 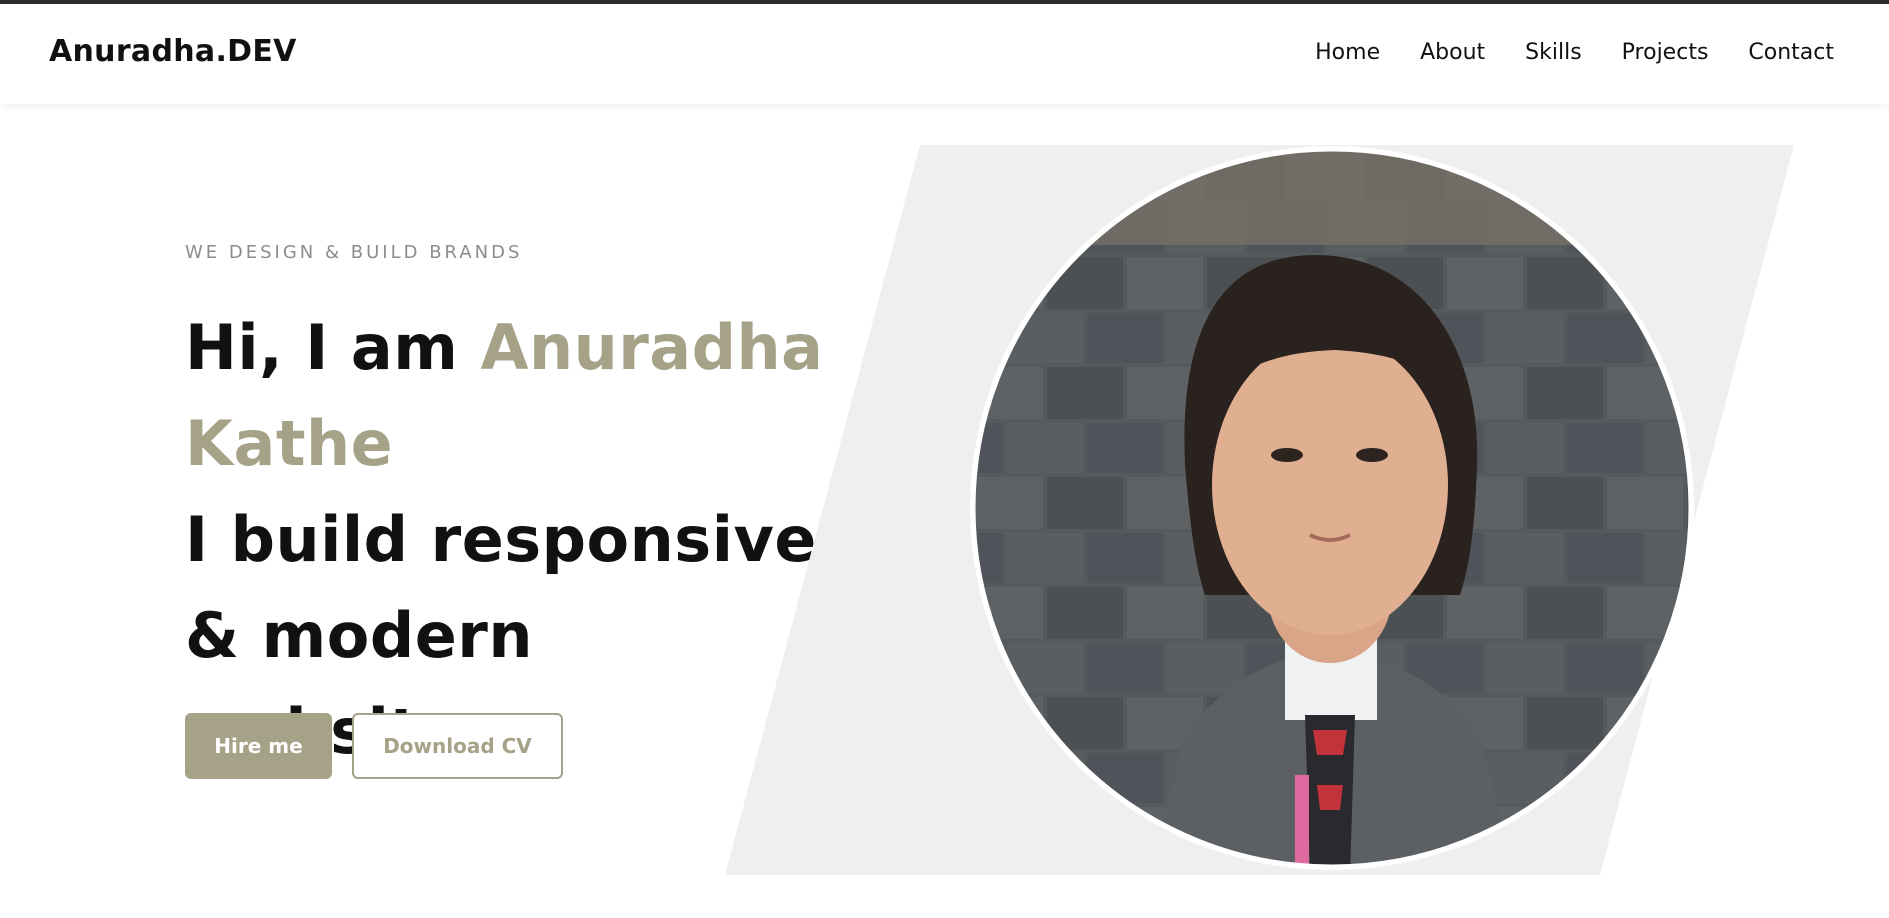 I want to click on download-cv-button: Download CV, so click(x=457, y=746).